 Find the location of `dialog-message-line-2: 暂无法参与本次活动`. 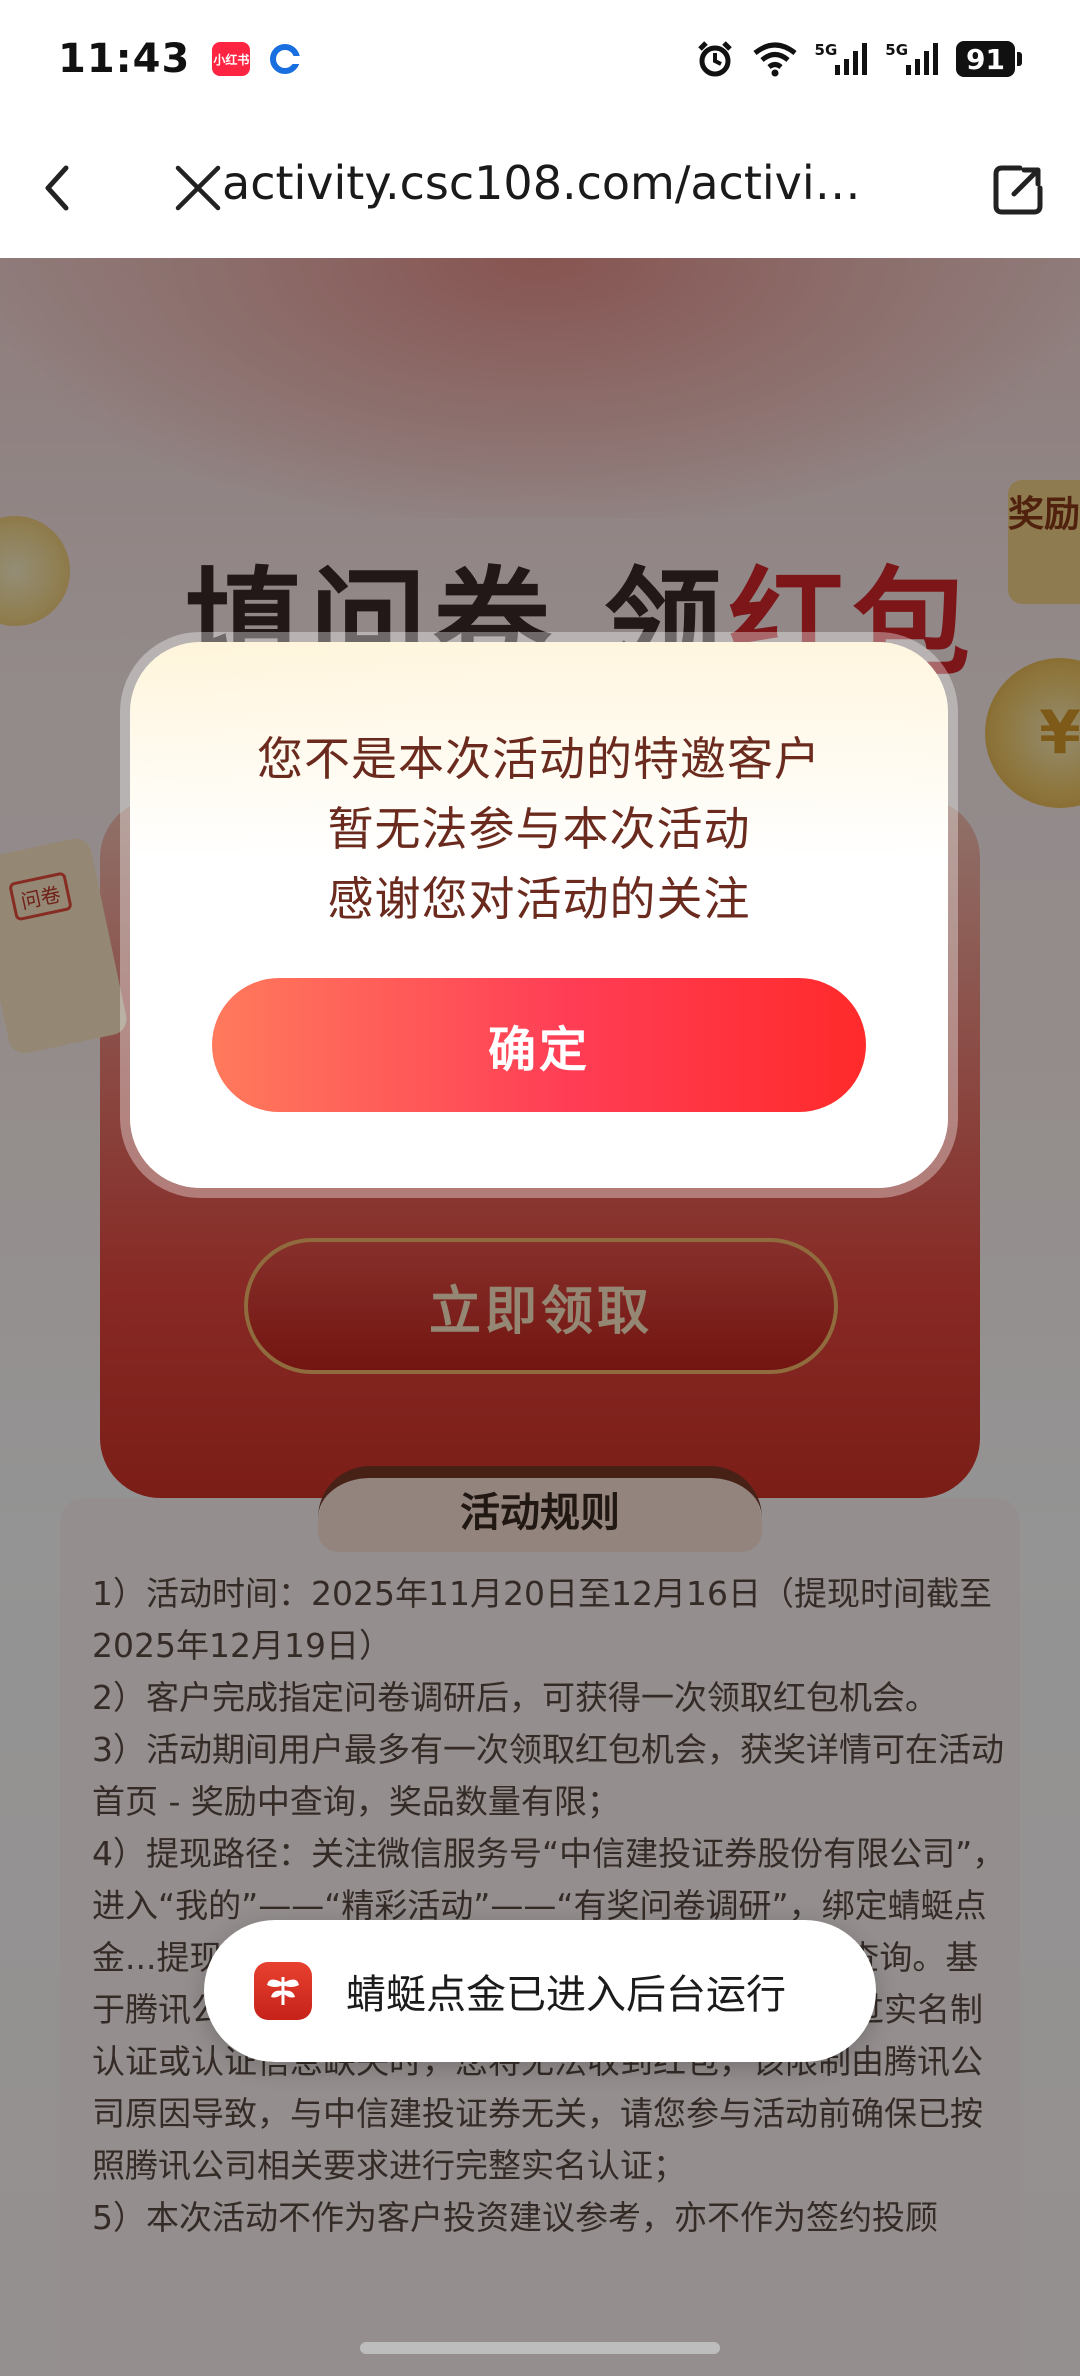

dialog-message-line-2: 暂无法参与本次活动 is located at coordinates (539, 829).